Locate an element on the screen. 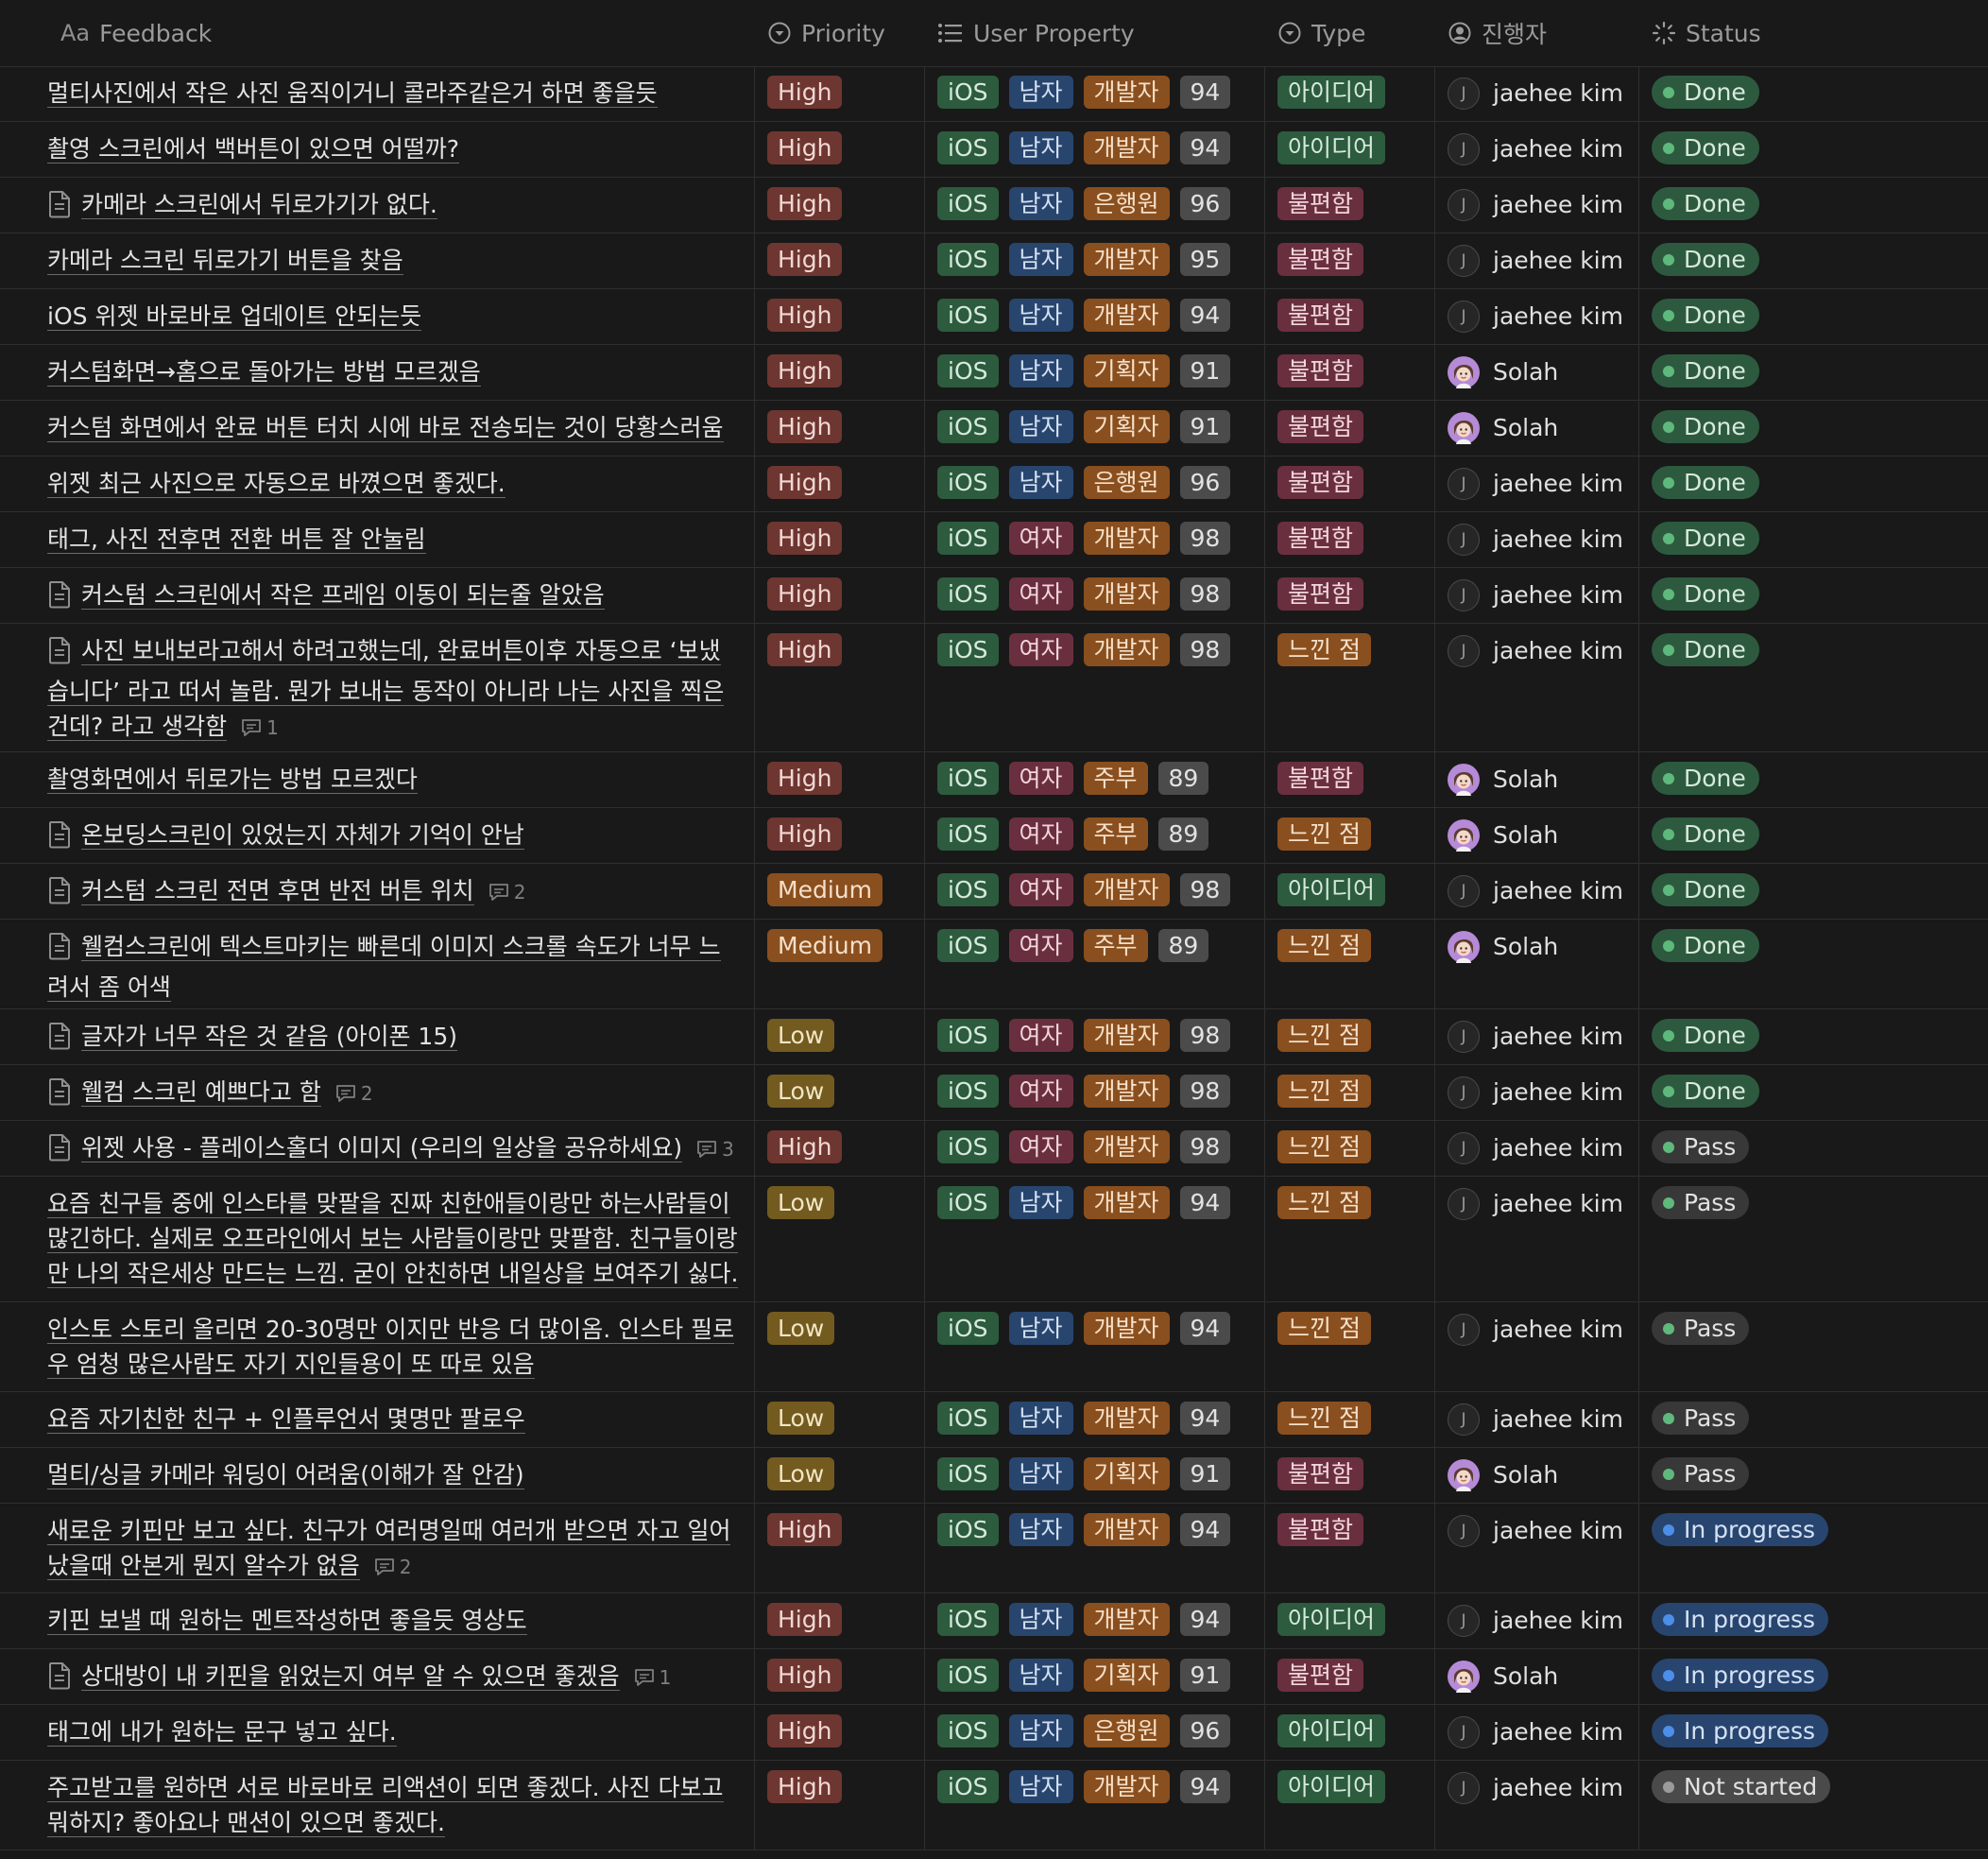 Image resolution: width=1988 pixels, height=1859 pixels. feedback-title: 상대방이 내 키핀을 읽었는지 여부 알 수 있으면 좋겠음 is located at coordinates (350, 1676).